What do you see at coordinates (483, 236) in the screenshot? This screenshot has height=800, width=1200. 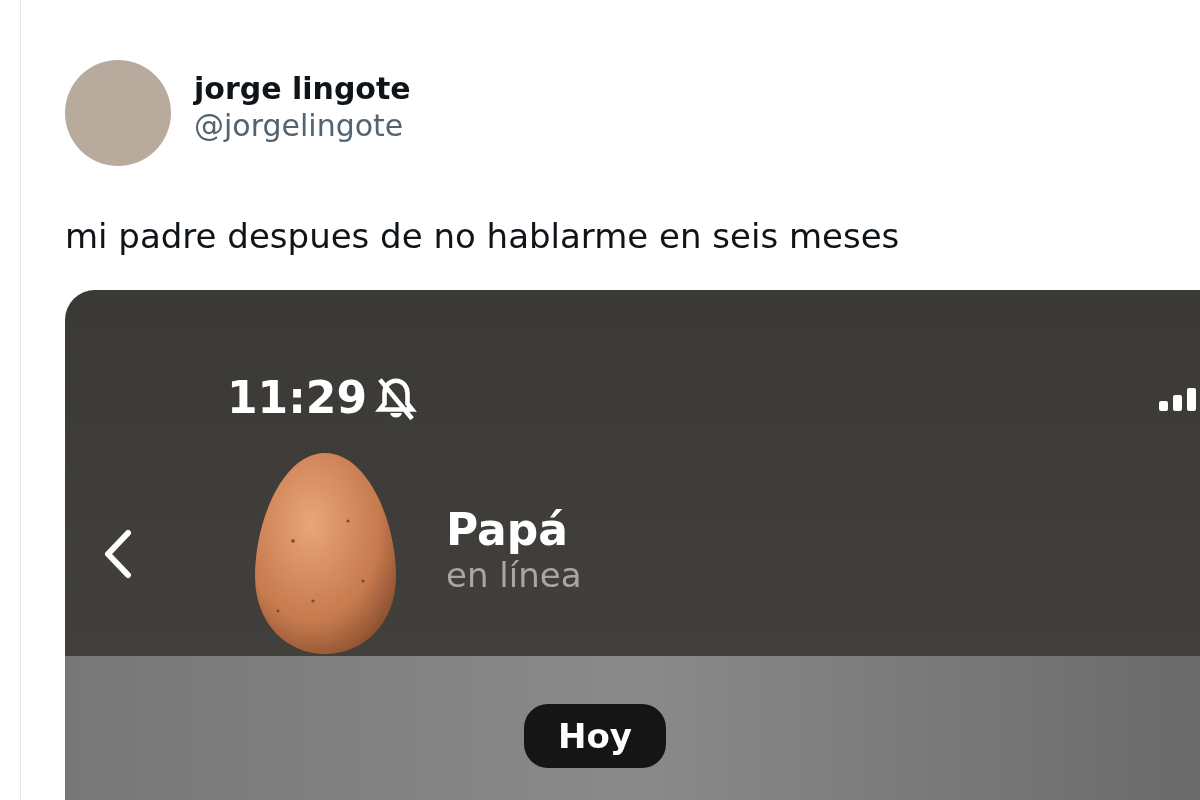 I see `tweet-text: mi padre despues de no hablarme en seis meses` at bounding box center [483, 236].